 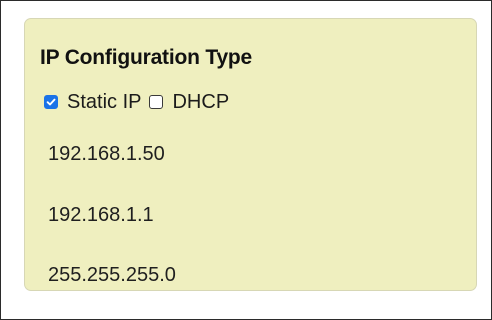 What do you see at coordinates (146, 57) in the screenshot?
I see `ip-config-title: IP Configuration Type` at bounding box center [146, 57].